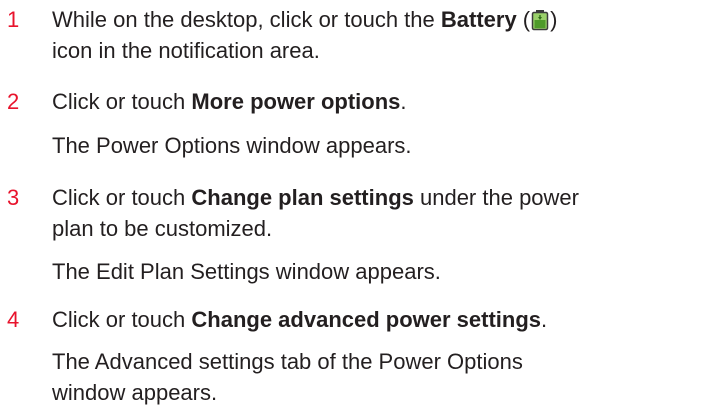  I want to click on step-text: Click or touch More power options., so click(387, 101).